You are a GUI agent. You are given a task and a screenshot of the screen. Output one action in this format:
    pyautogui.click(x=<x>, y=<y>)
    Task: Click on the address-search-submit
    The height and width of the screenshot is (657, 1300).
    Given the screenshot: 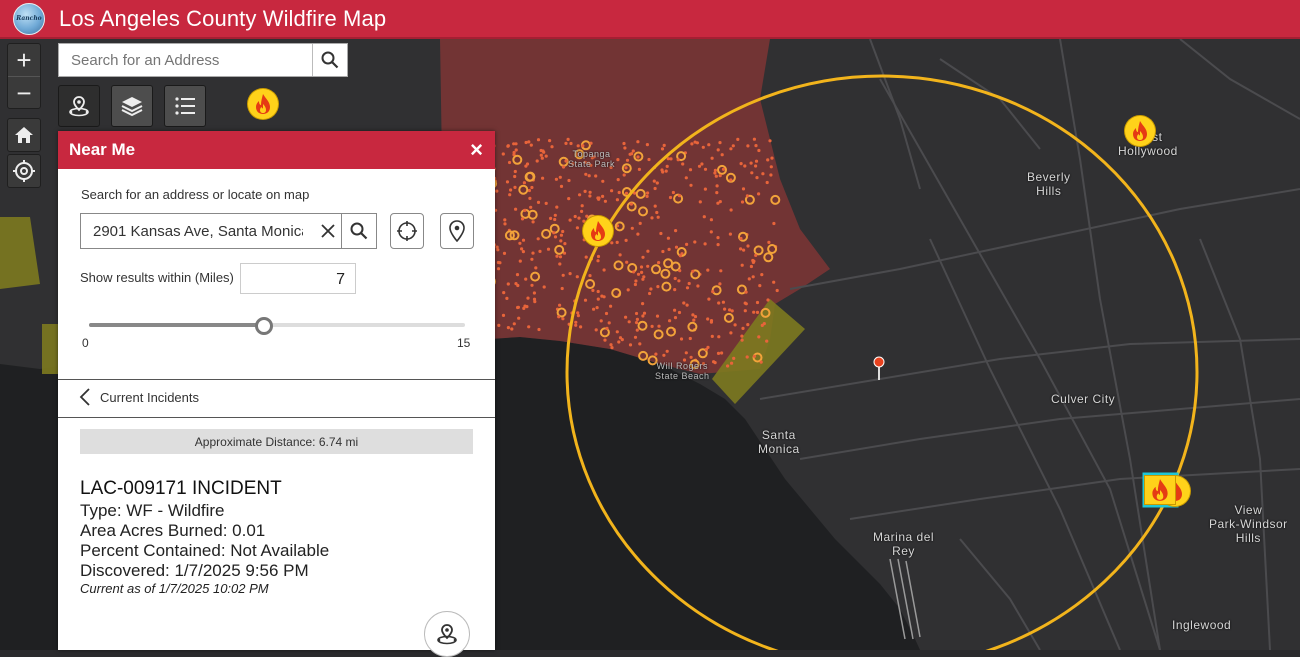 What is the action you would take?
    pyautogui.click(x=358, y=231)
    